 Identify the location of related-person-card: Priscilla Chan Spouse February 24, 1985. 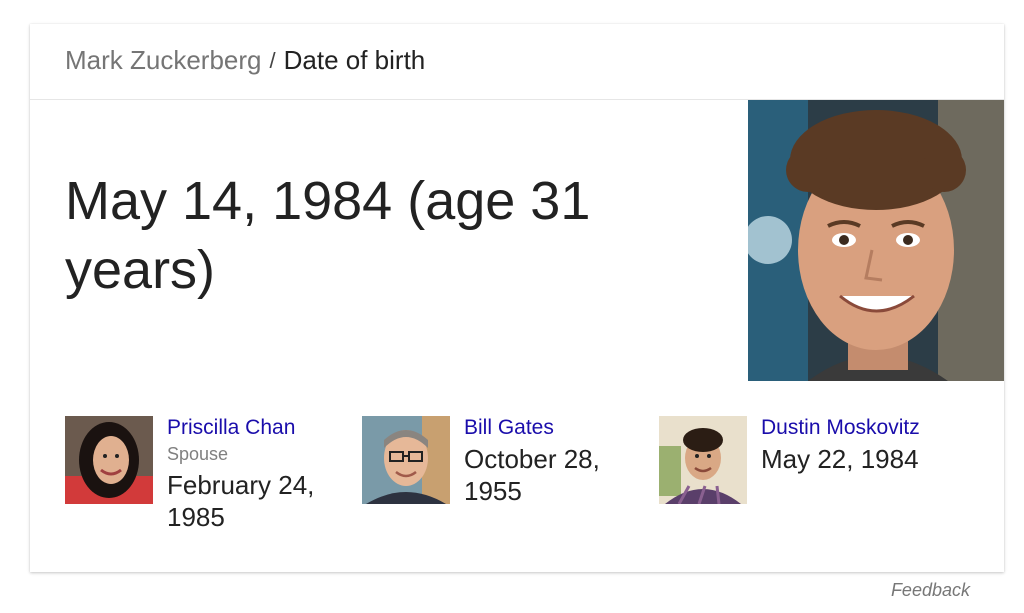
(210, 476).